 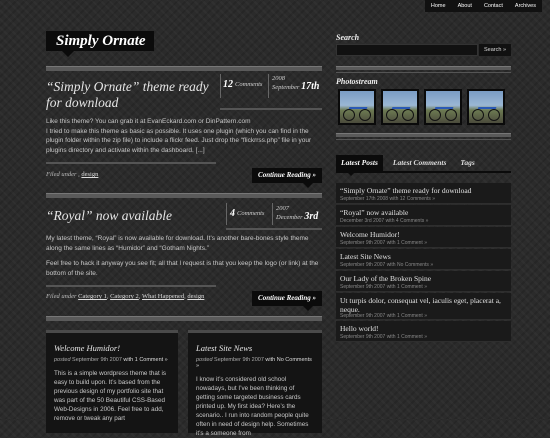 I want to click on nav-archives-link: Archives, so click(x=525, y=6).